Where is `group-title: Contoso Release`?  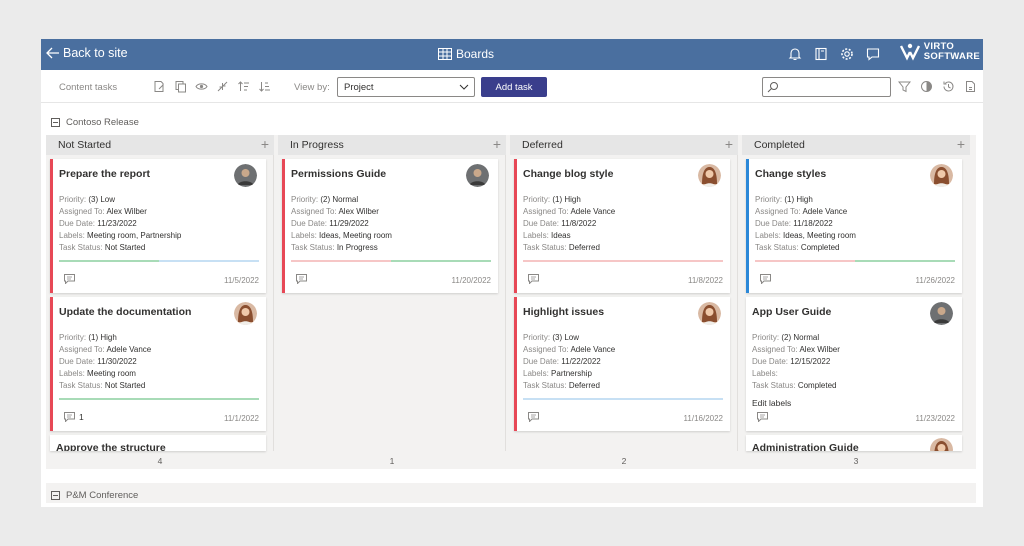 group-title: Contoso Release is located at coordinates (102, 122).